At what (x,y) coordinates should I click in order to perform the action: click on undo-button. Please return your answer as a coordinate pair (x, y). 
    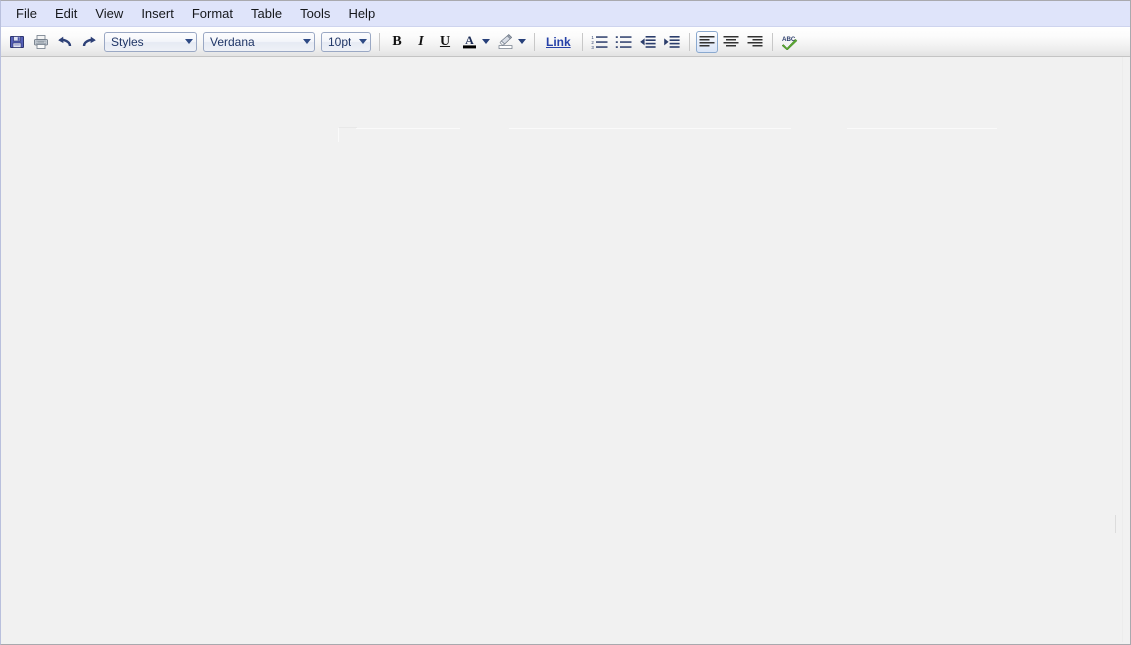
    Looking at the image, I should click on (65, 42).